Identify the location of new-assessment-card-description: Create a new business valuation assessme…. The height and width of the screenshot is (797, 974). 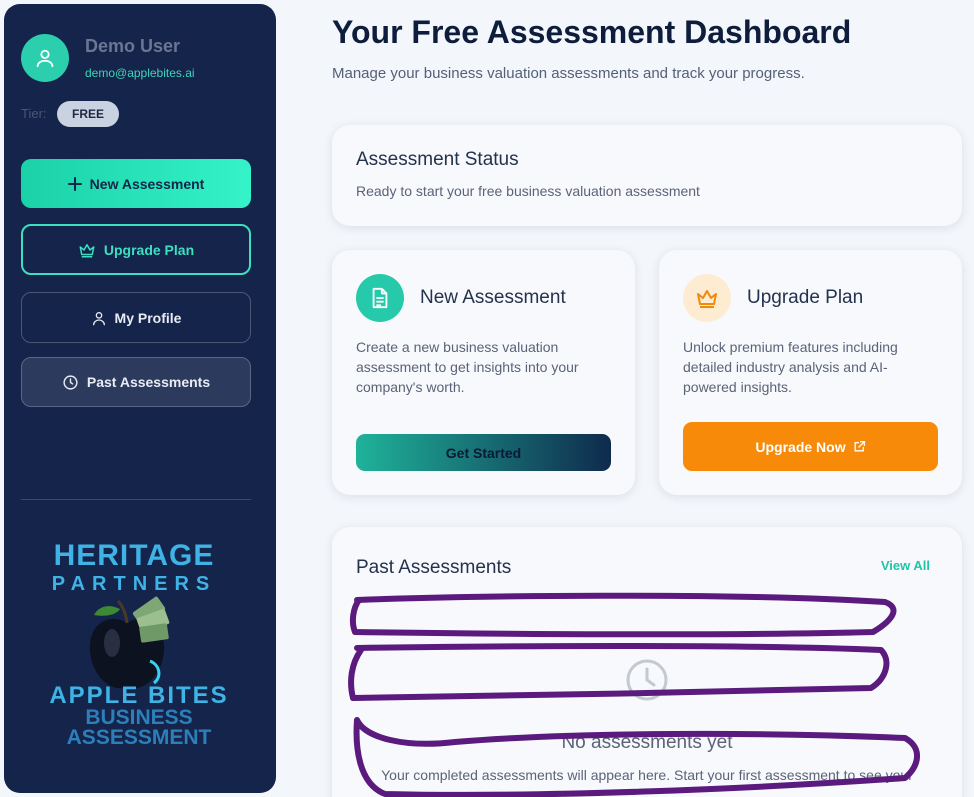
(467, 367).